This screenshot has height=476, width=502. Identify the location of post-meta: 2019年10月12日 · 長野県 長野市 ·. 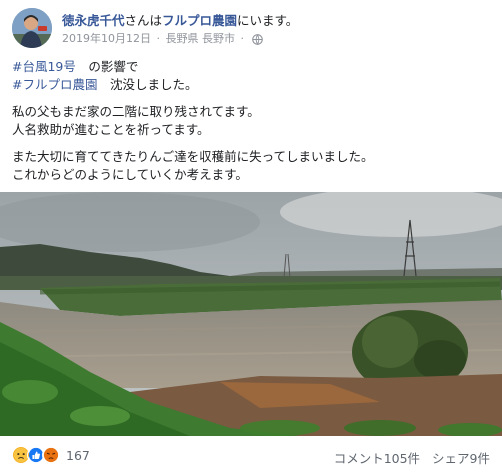
(162, 38).